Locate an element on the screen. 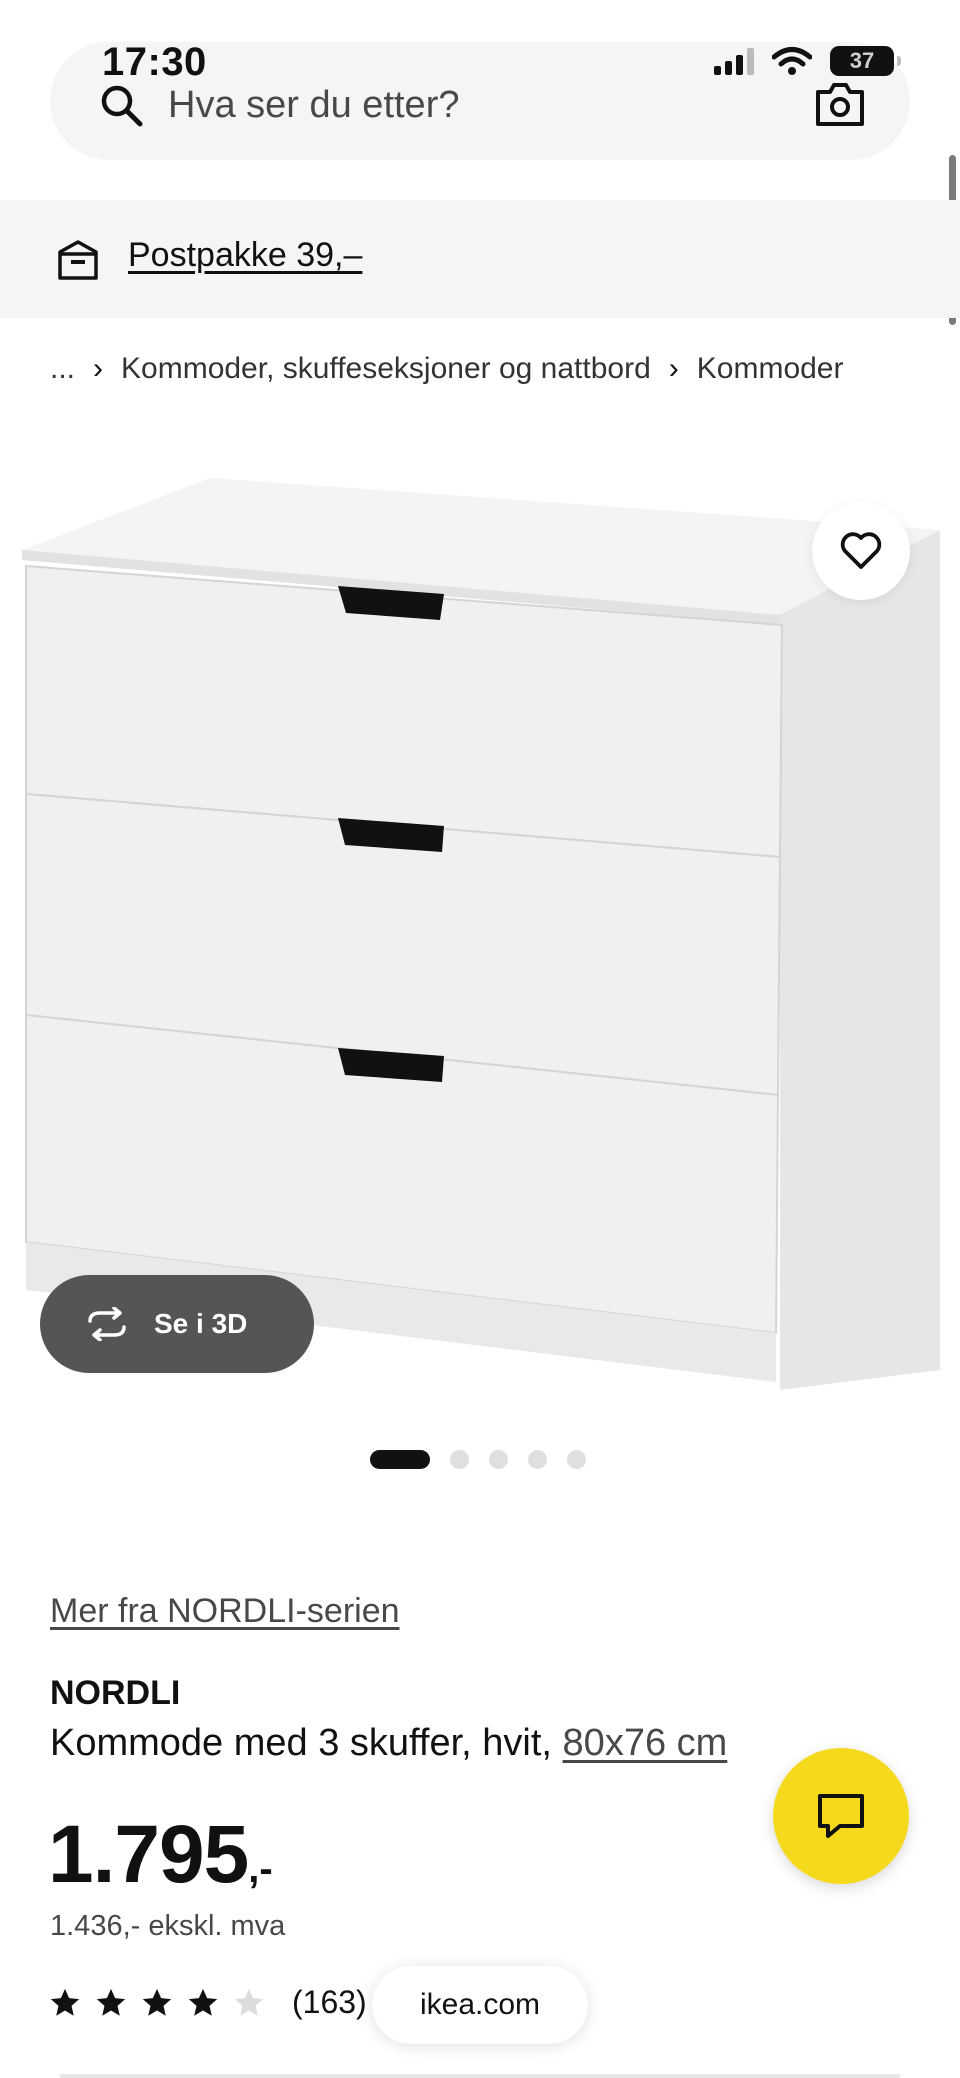 This screenshot has height=2078, width=960. status-time: 17:30 is located at coordinates (154, 62).